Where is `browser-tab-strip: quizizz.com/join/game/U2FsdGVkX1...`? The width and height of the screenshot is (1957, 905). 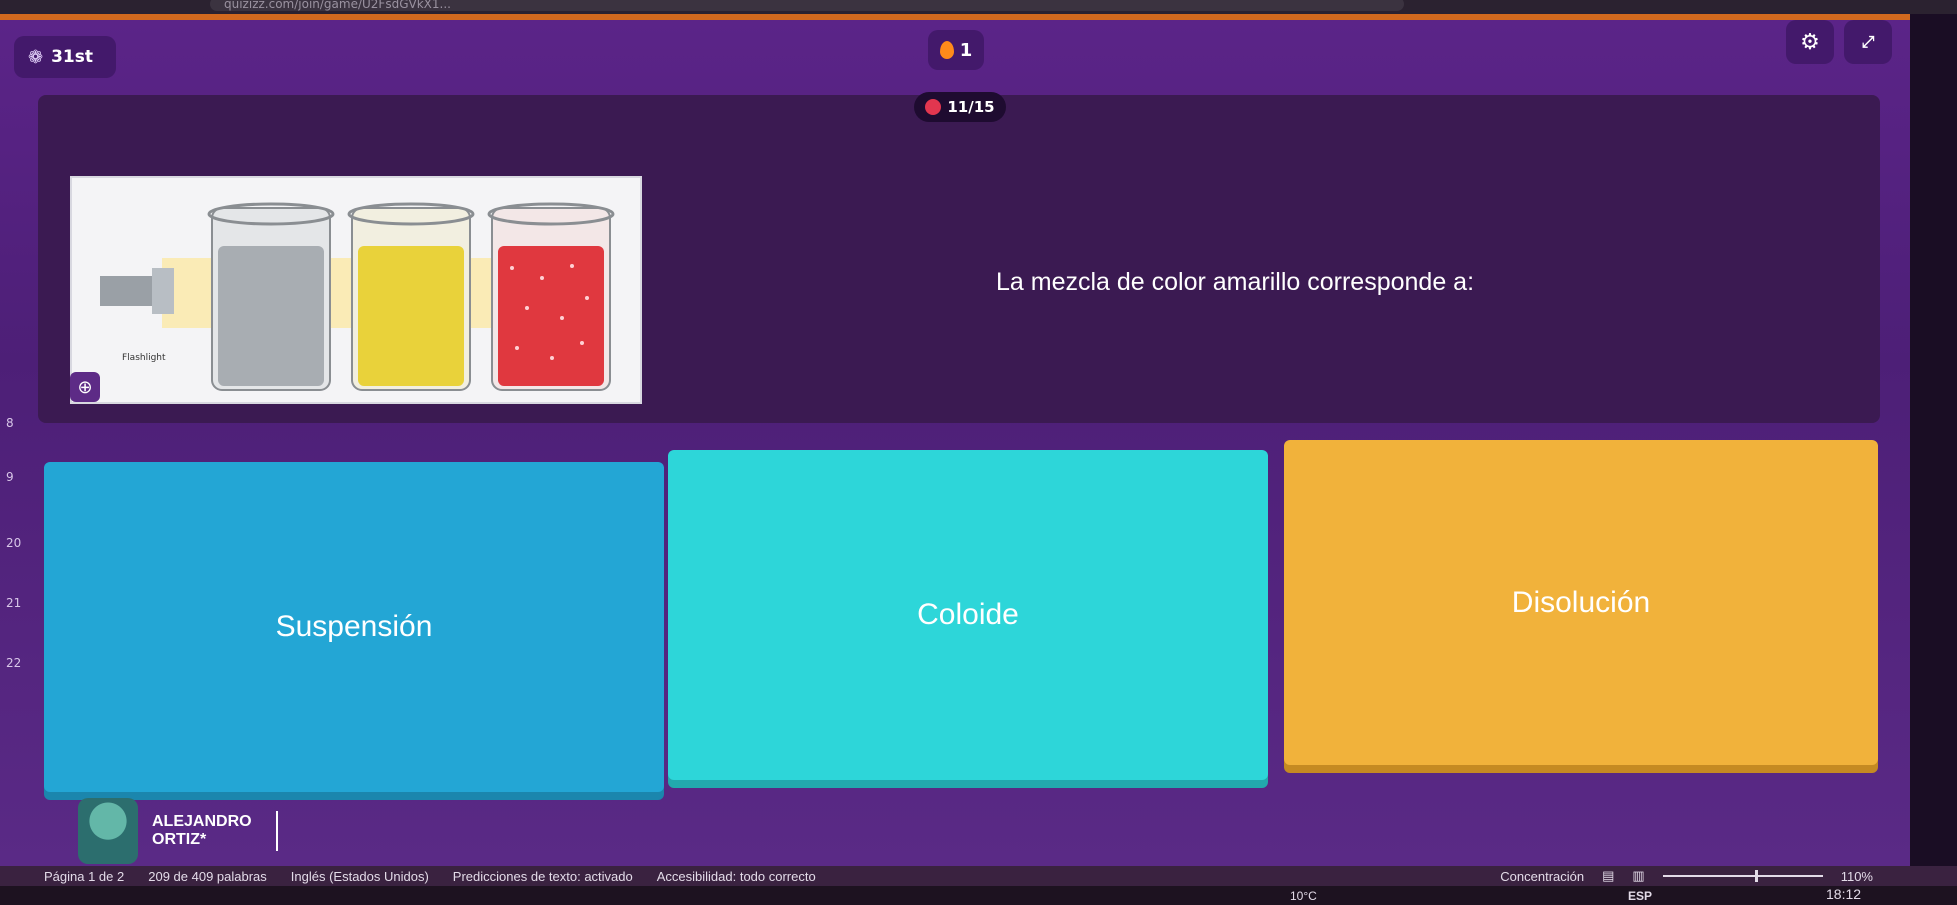 browser-tab-strip: quizizz.com/join/game/U2FsdGVkX1... is located at coordinates (978, 7).